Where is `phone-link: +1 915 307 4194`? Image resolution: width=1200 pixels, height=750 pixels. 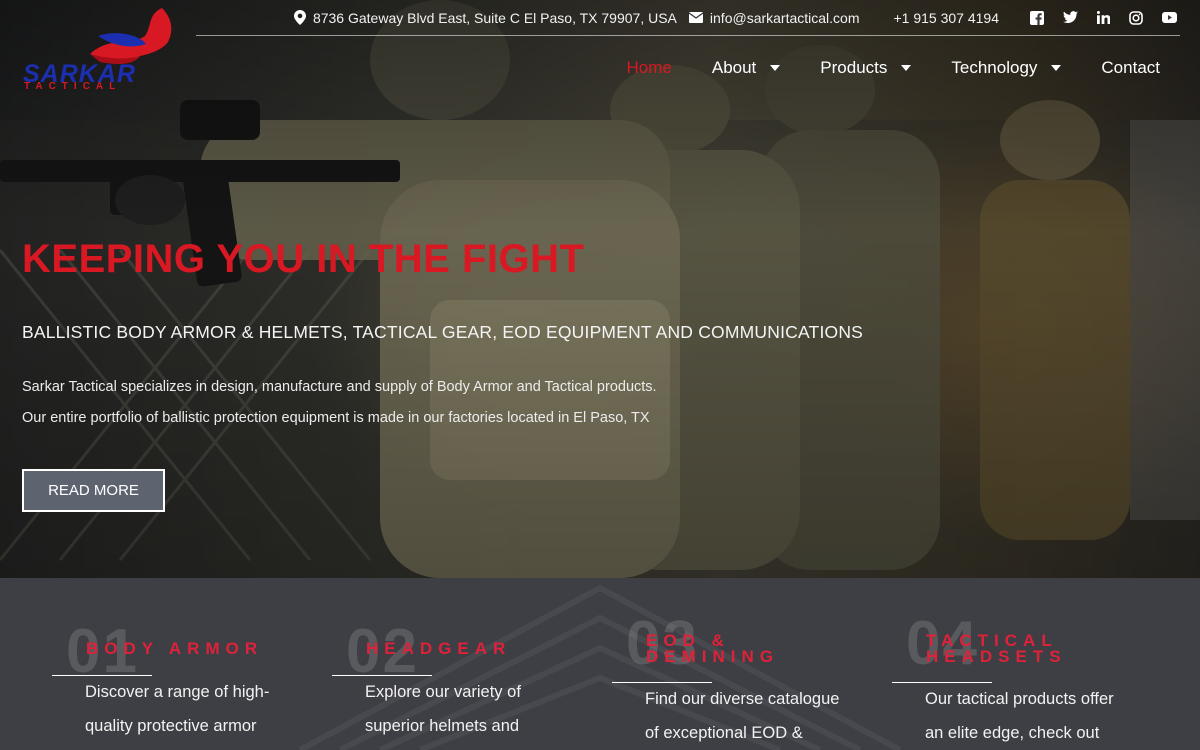 phone-link: +1 915 307 4194 is located at coordinates (947, 18).